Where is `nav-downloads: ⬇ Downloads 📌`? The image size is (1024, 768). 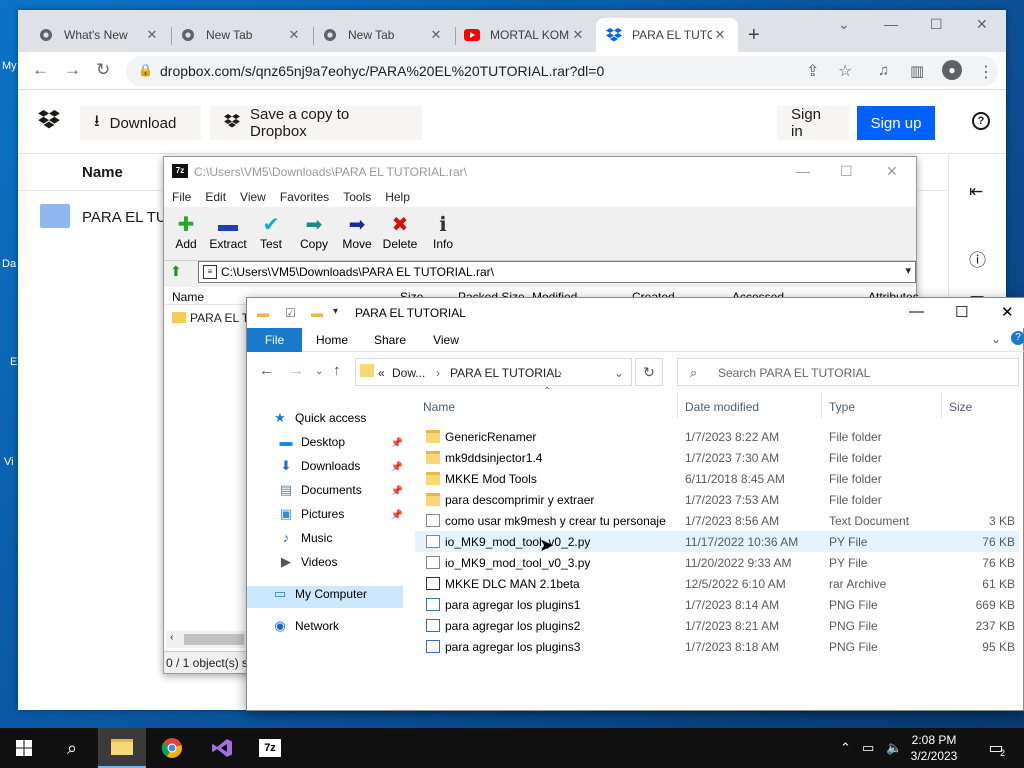 nav-downloads: ⬇ Downloads 📌 is located at coordinates (340, 469).